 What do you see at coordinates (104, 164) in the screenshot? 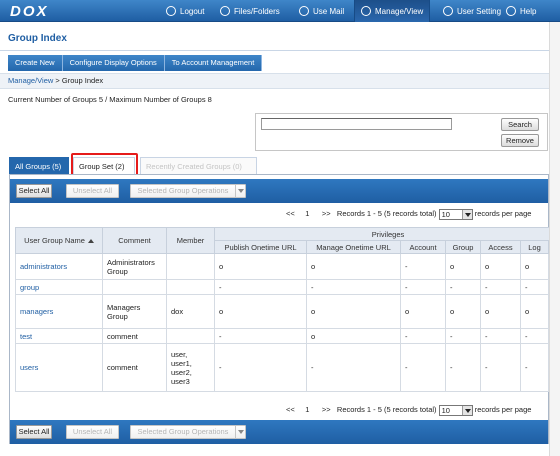
I see `highlight-box` at bounding box center [104, 164].